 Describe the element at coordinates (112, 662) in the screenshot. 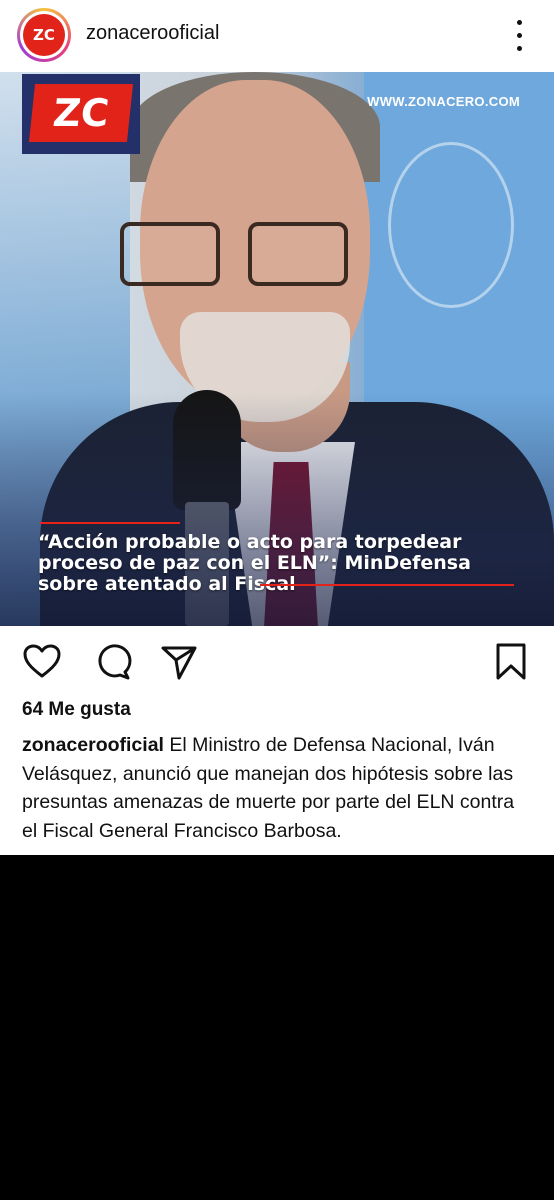

I see `comment-icon` at that location.